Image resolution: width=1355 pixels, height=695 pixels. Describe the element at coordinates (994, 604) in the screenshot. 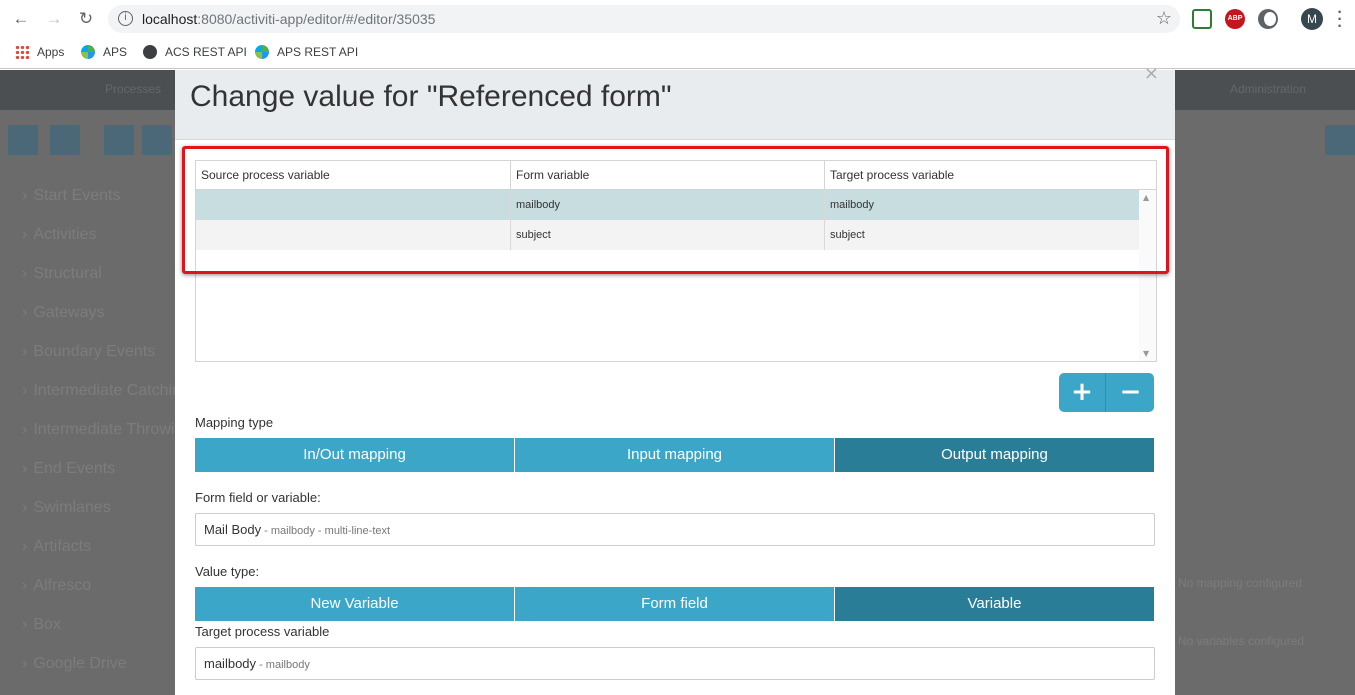

I see `variable-button: Variable` at that location.